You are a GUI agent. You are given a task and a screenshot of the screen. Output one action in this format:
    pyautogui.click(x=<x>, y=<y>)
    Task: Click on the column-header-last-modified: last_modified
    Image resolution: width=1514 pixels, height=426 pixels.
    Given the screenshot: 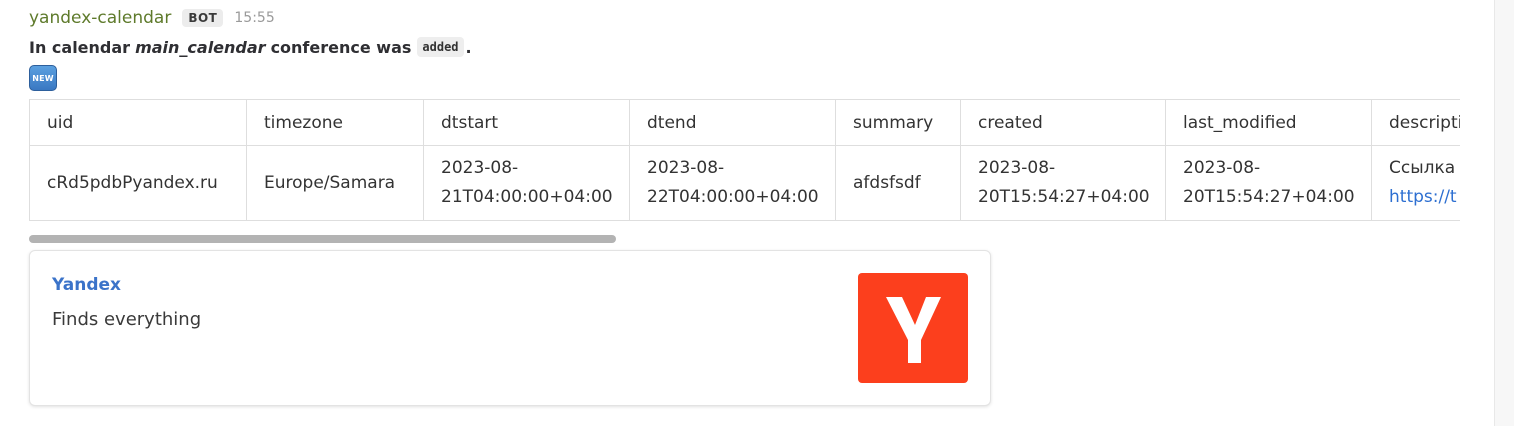 What is the action you would take?
    pyautogui.click(x=1268, y=122)
    